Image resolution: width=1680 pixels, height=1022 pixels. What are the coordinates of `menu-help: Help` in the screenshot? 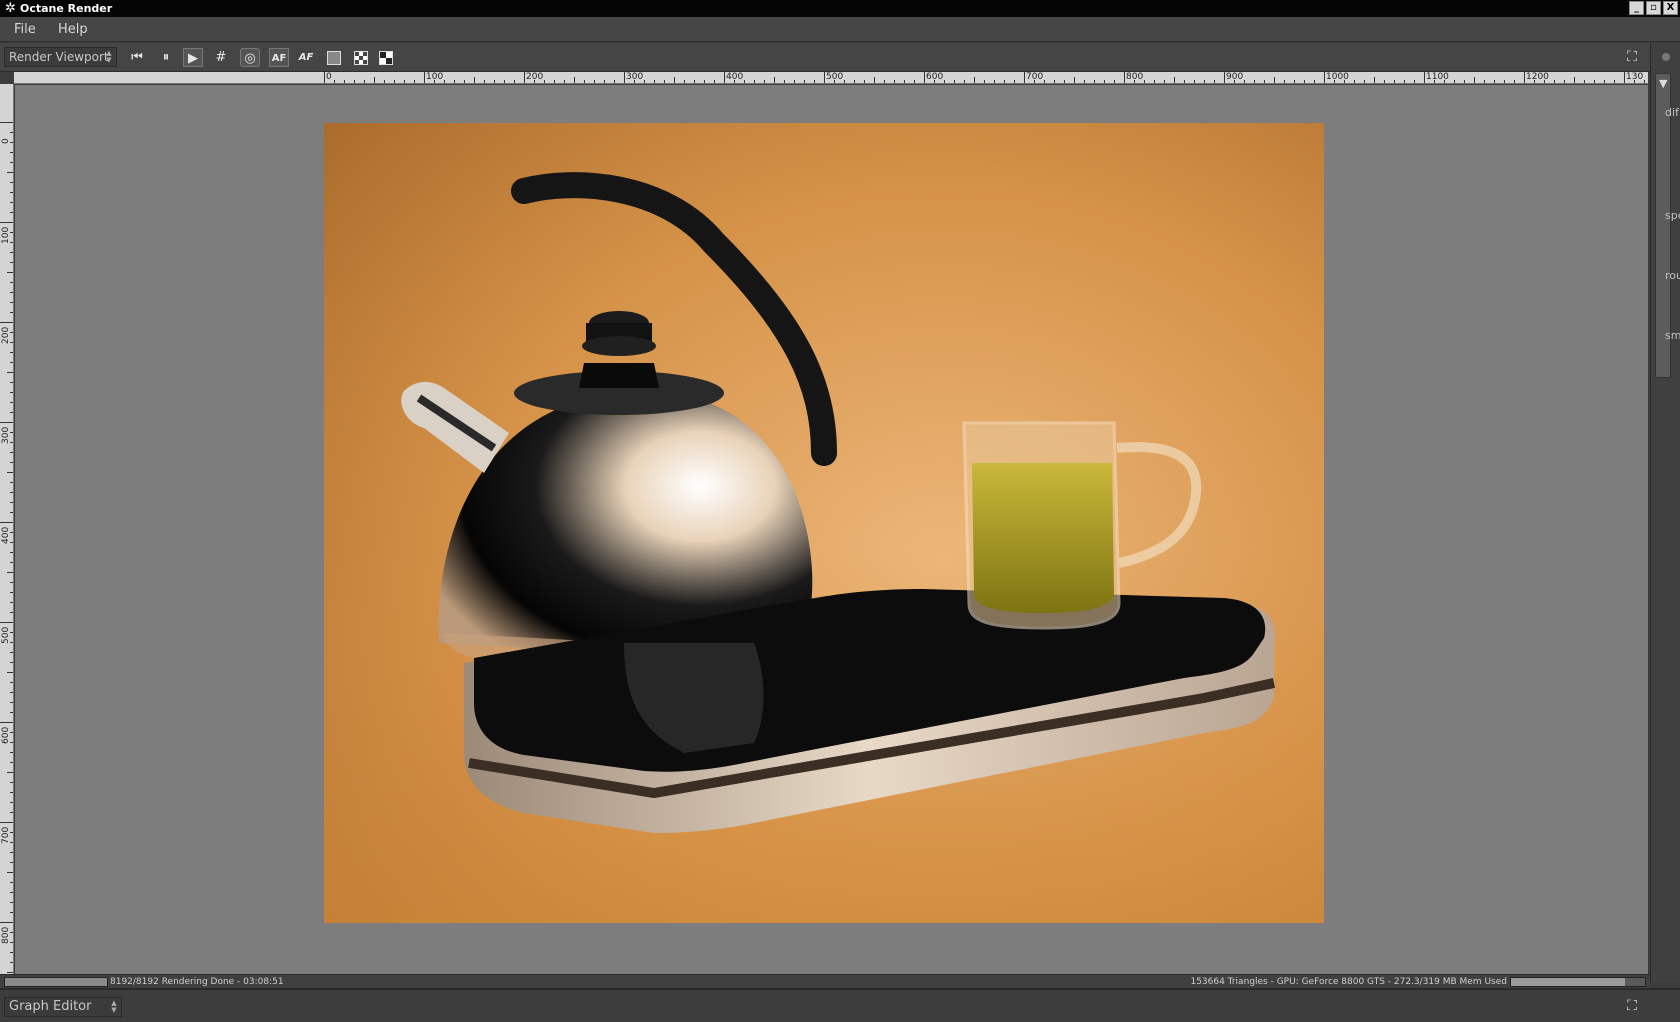 It's located at (73, 29).